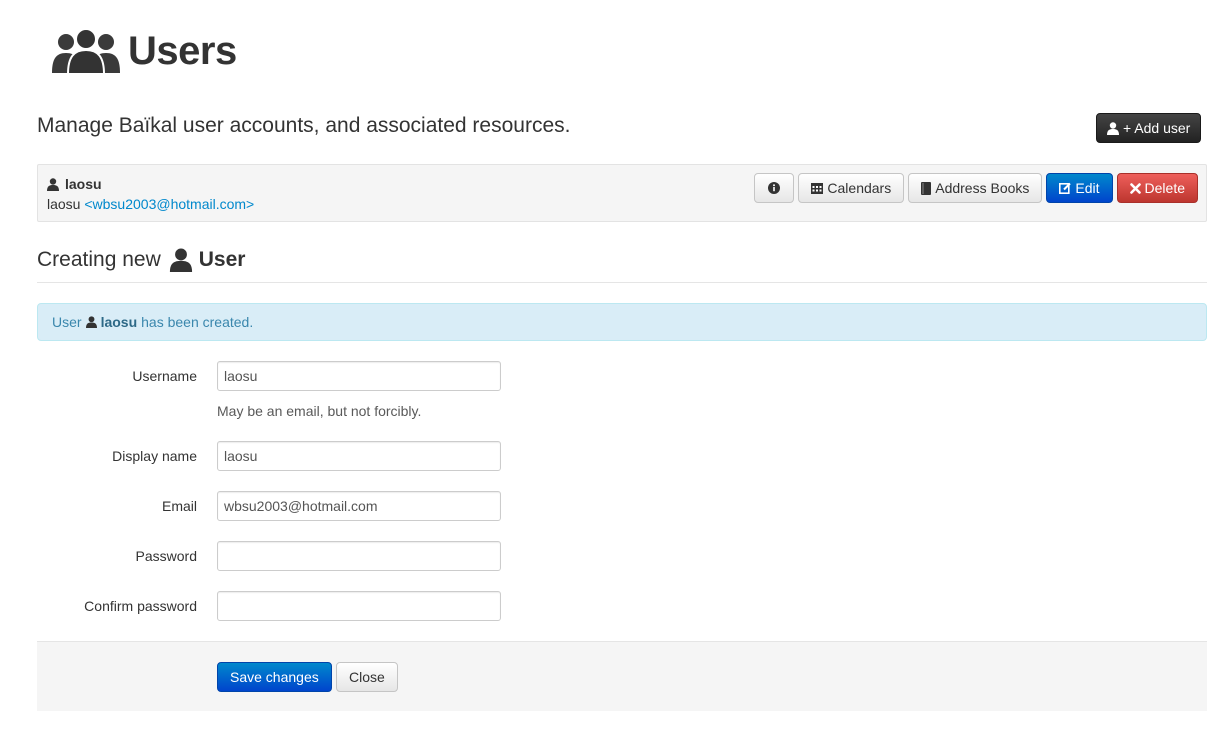 The height and width of the screenshot is (736, 1231). What do you see at coordinates (182, 50) in the screenshot?
I see `page-title: Users` at bounding box center [182, 50].